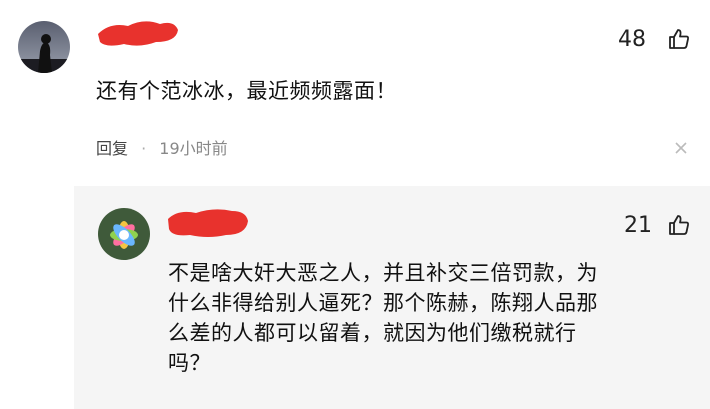  What do you see at coordinates (112, 148) in the screenshot?
I see `reply-button: 回复` at bounding box center [112, 148].